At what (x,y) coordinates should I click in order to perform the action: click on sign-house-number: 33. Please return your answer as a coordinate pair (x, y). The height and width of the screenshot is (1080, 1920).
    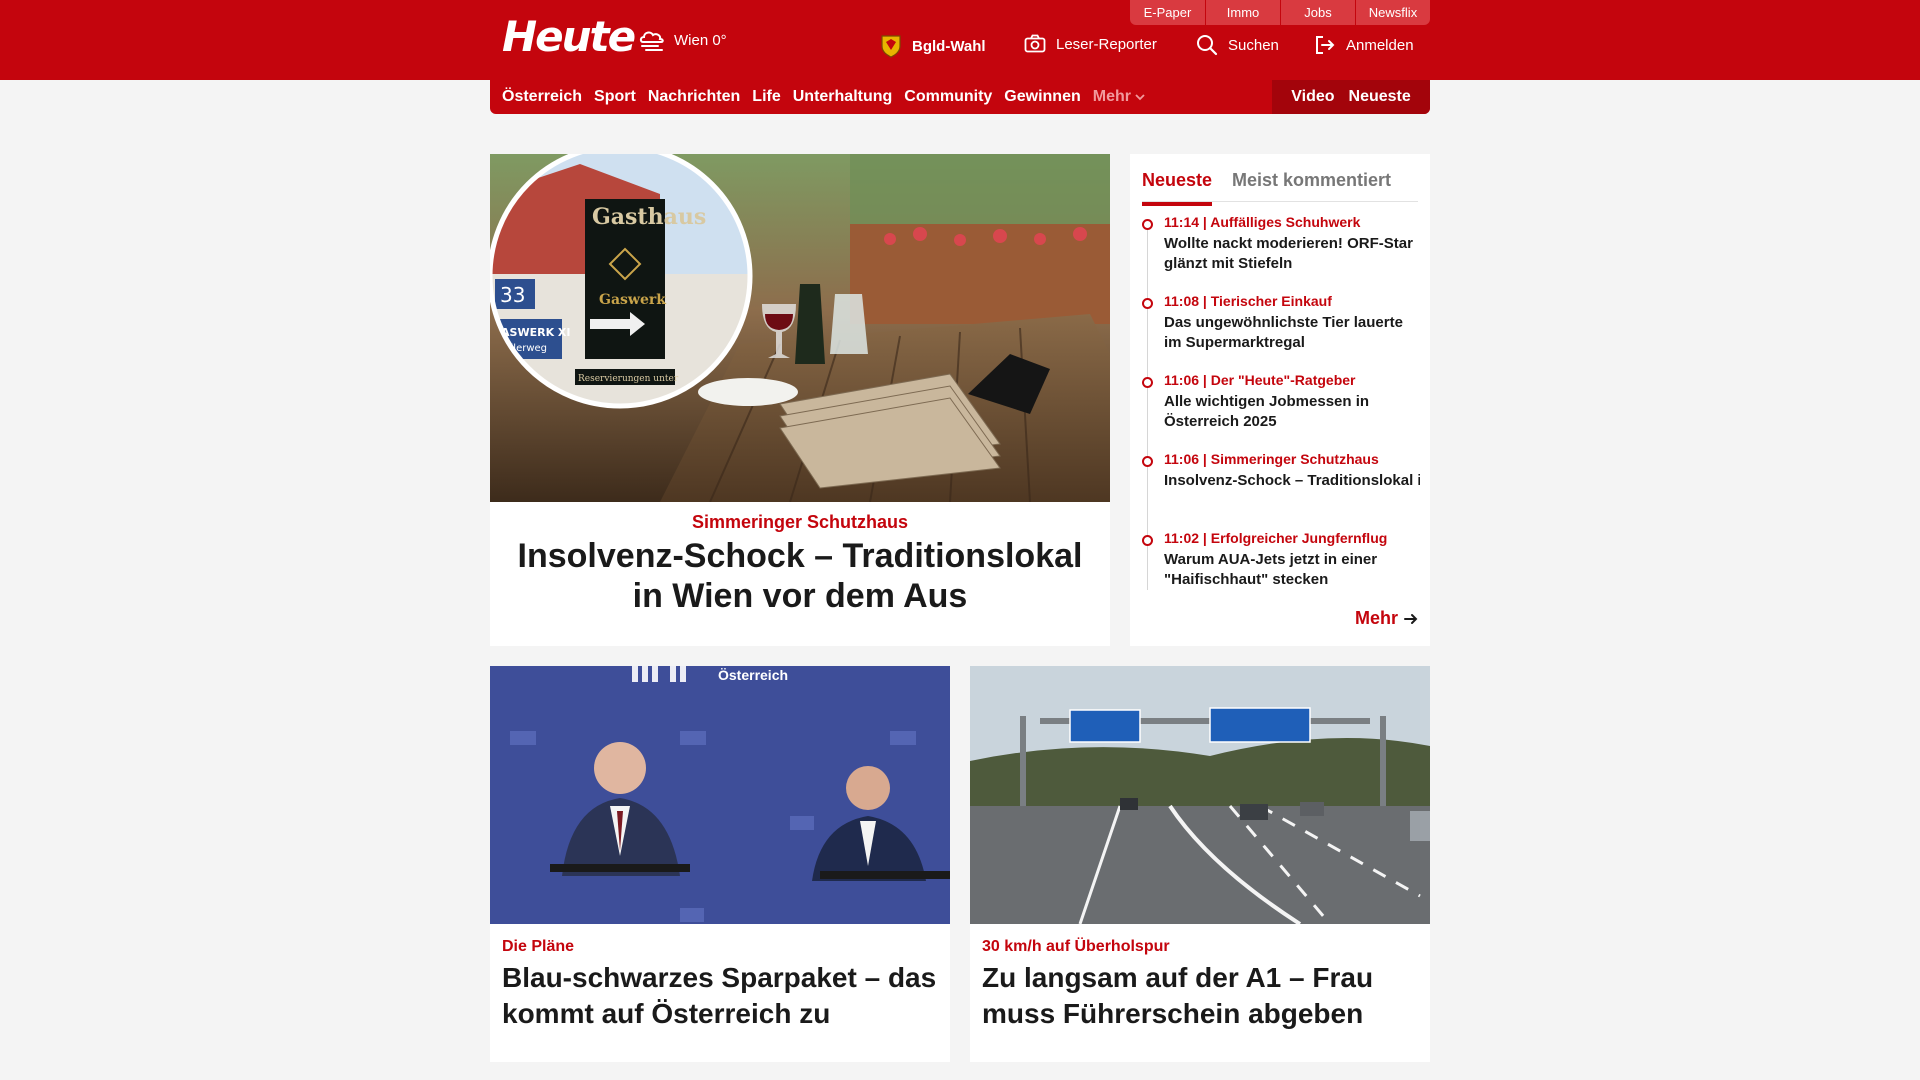
    Looking at the image, I should click on (512, 295).